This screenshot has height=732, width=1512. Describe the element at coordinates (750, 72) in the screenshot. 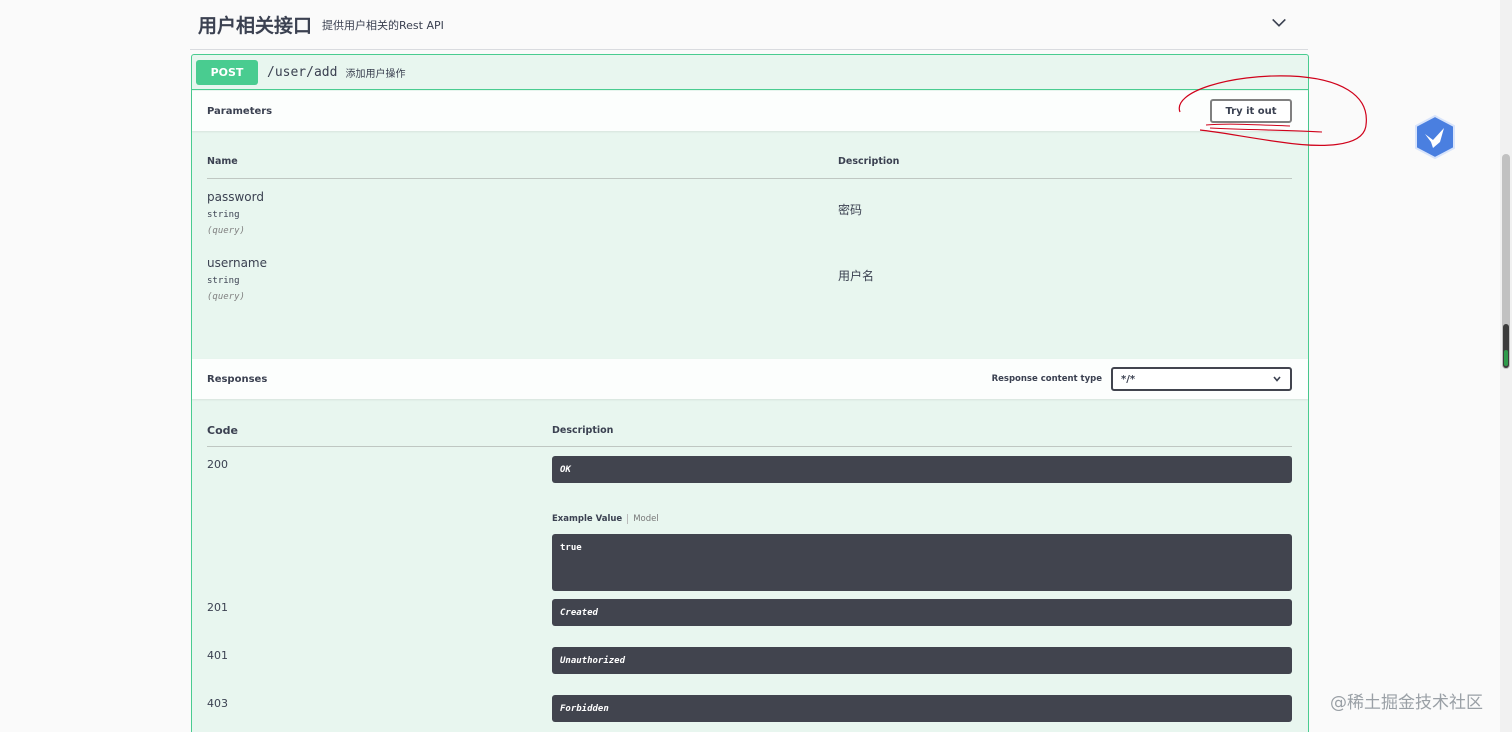

I see `opblock-summary: POST /user/add 添加用户操作` at that location.